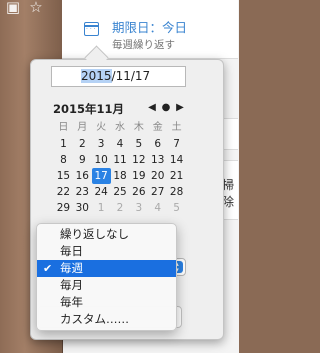  Describe the element at coordinates (157, 160) in the screenshot. I see `calendar-day: 13` at that location.